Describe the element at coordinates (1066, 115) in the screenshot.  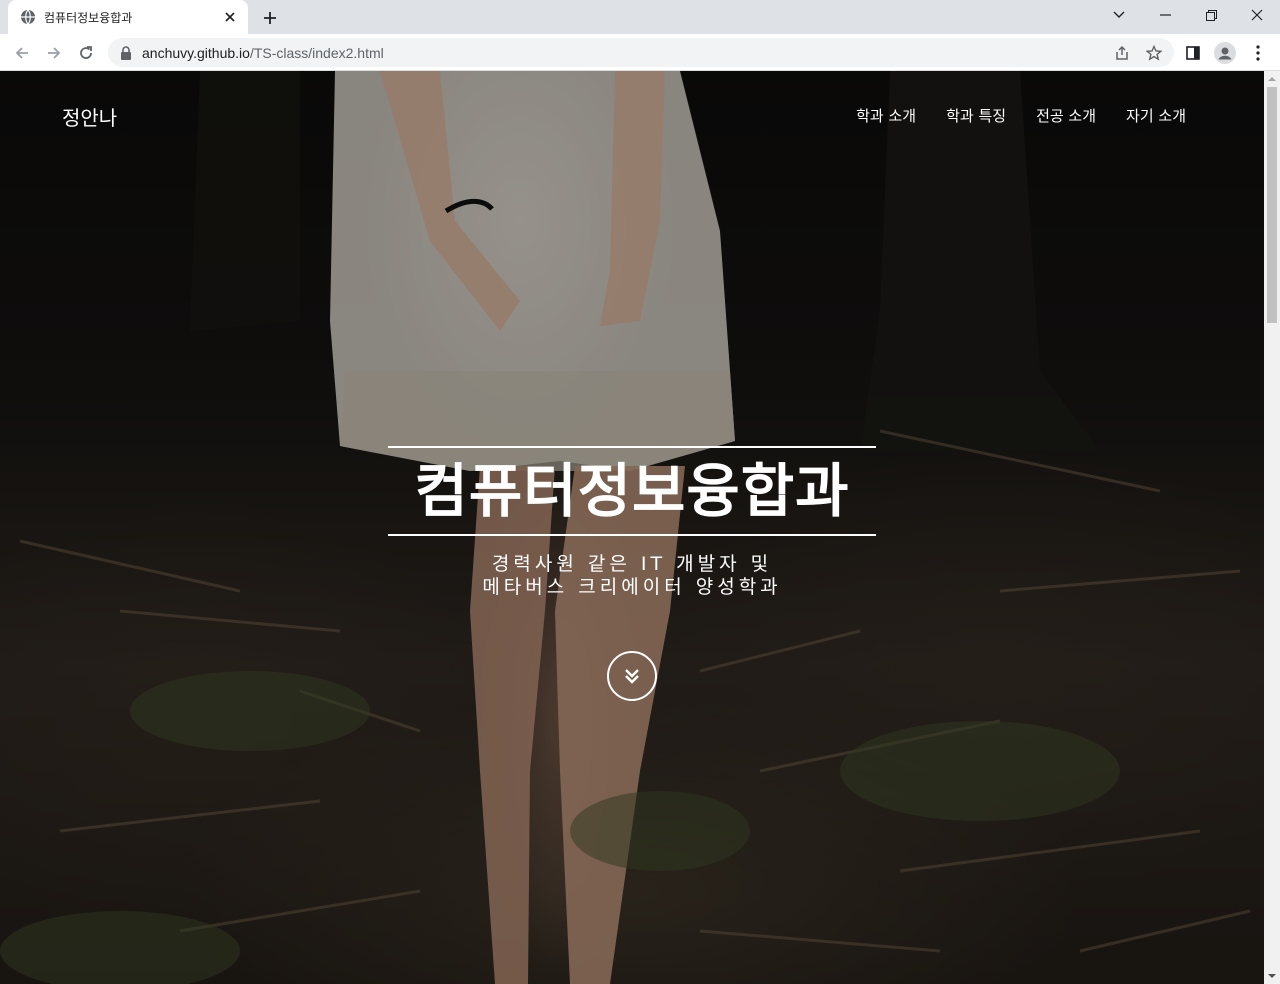
I see `nav-link-major-intro: 전공 소개` at that location.